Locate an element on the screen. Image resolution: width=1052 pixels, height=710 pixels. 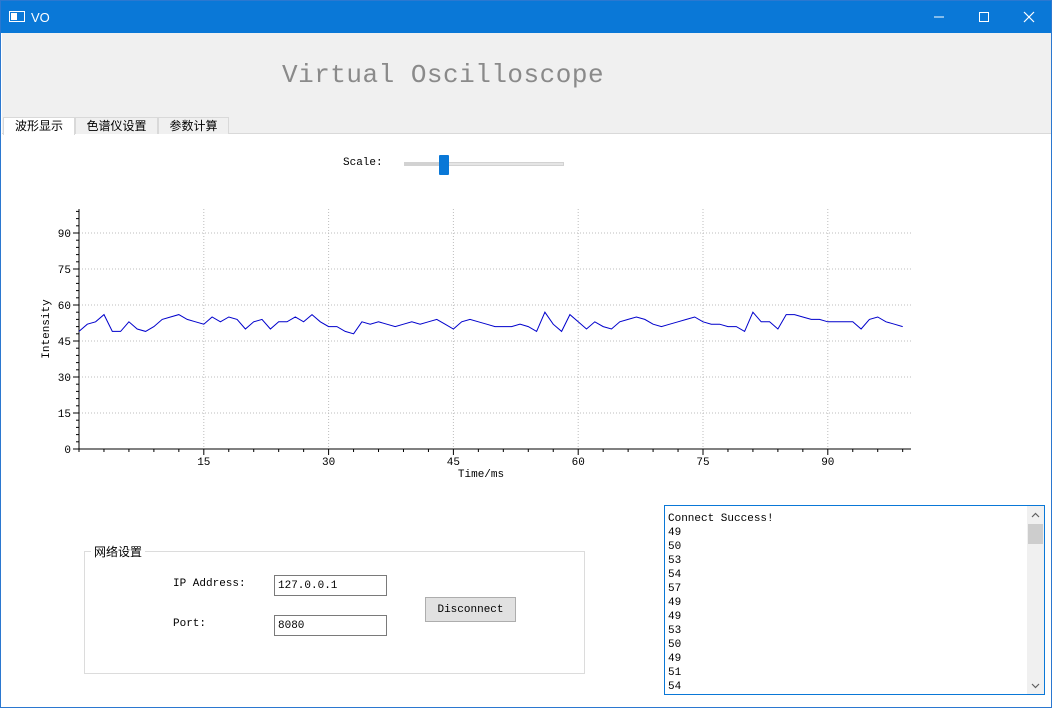
tab-waveform: 波形显示 is located at coordinates (39, 126).